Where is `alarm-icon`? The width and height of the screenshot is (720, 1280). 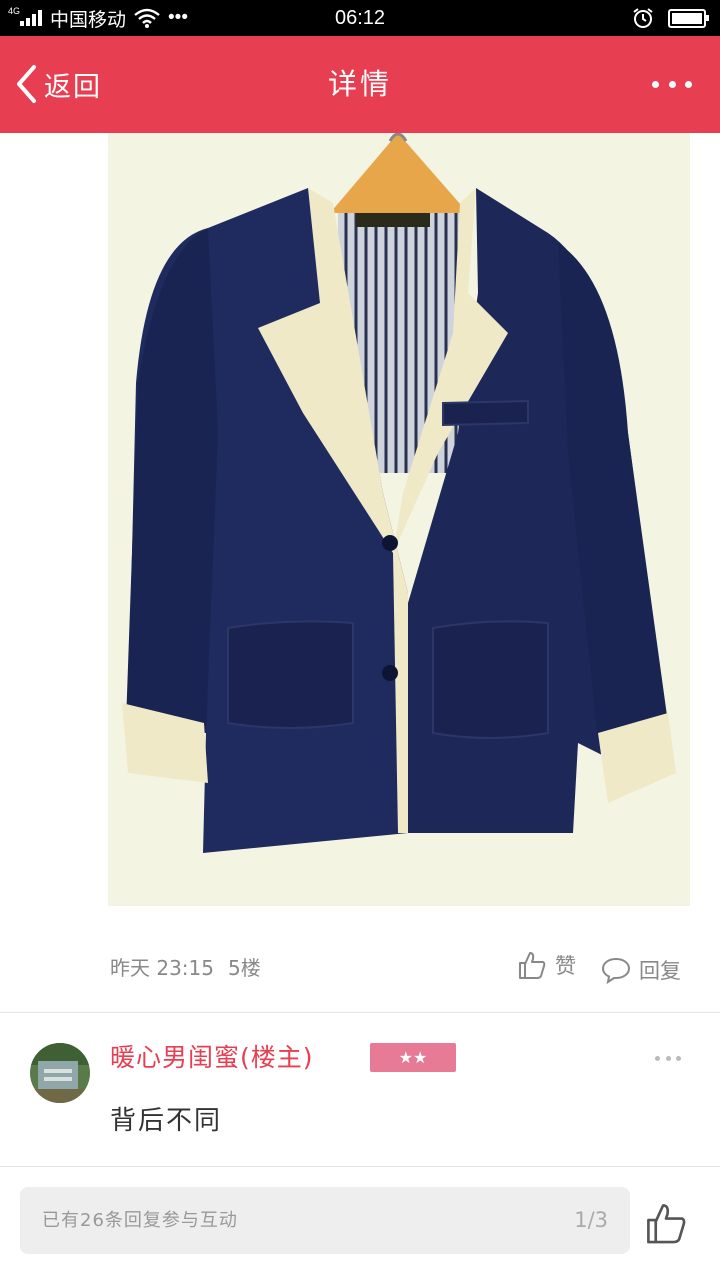
alarm-icon is located at coordinates (643, 18).